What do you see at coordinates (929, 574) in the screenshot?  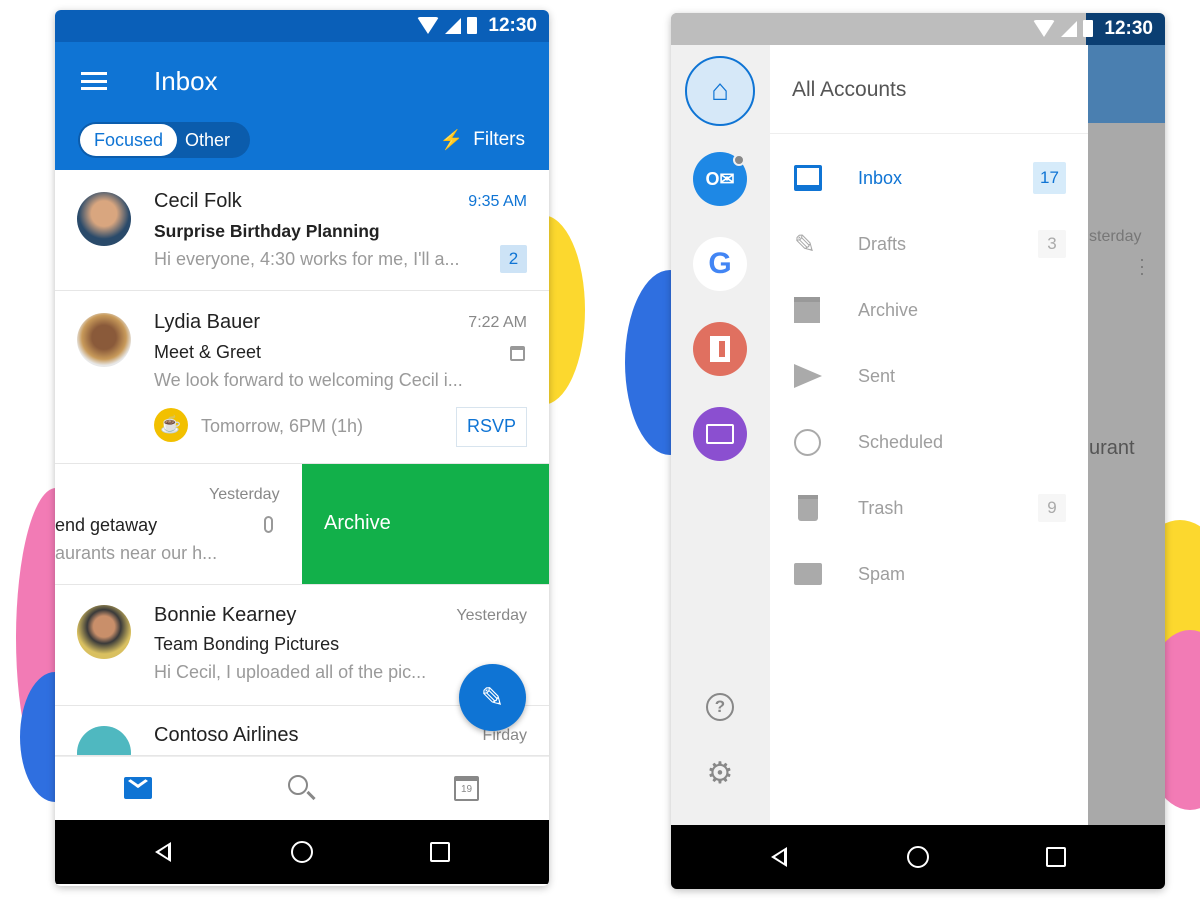 I see `folder-spam: Spam` at bounding box center [929, 574].